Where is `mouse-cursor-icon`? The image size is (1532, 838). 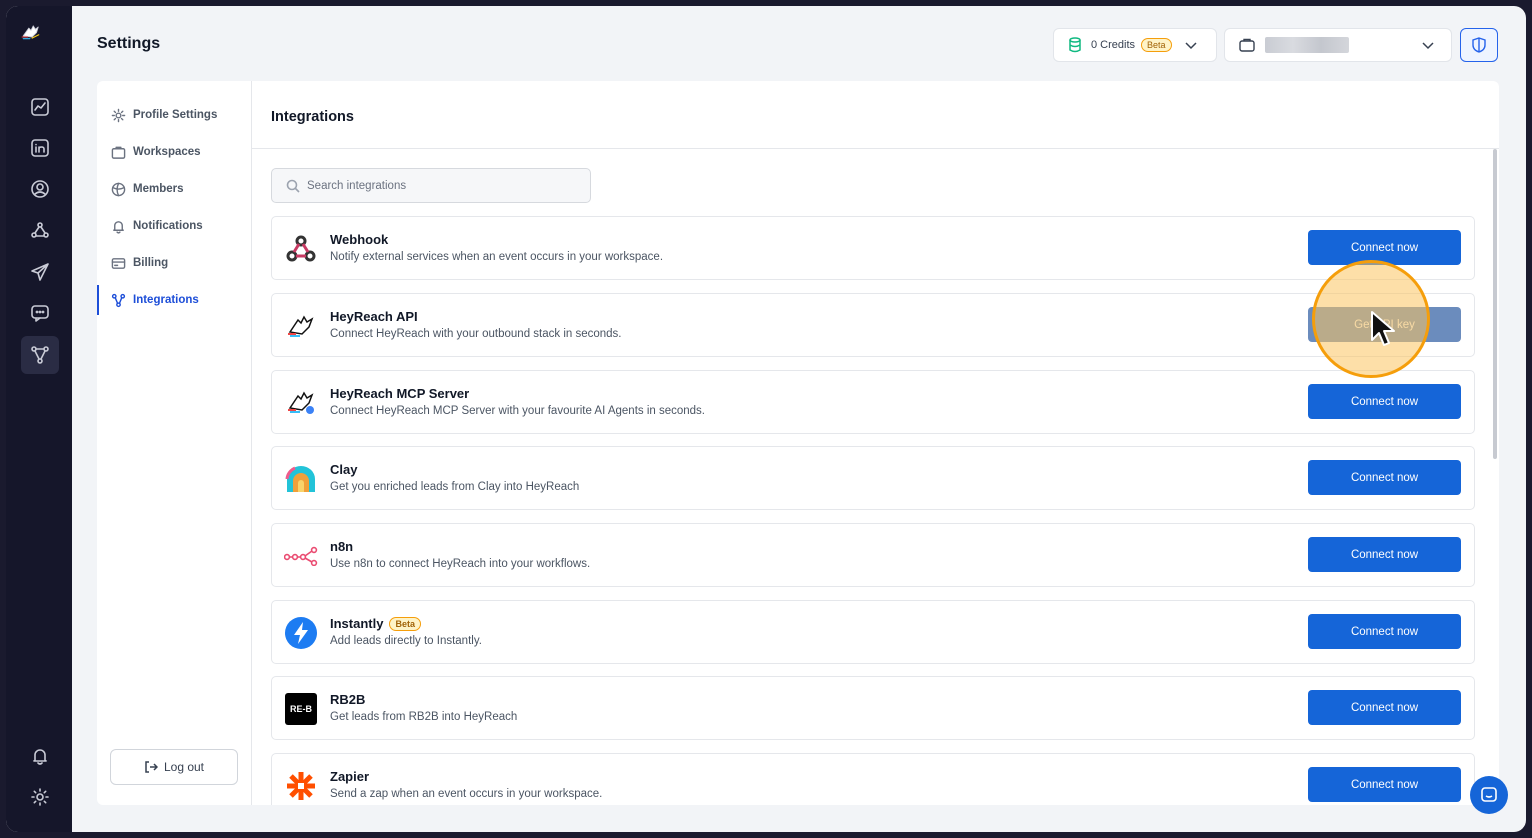
mouse-cursor-icon is located at coordinates (1383, 328).